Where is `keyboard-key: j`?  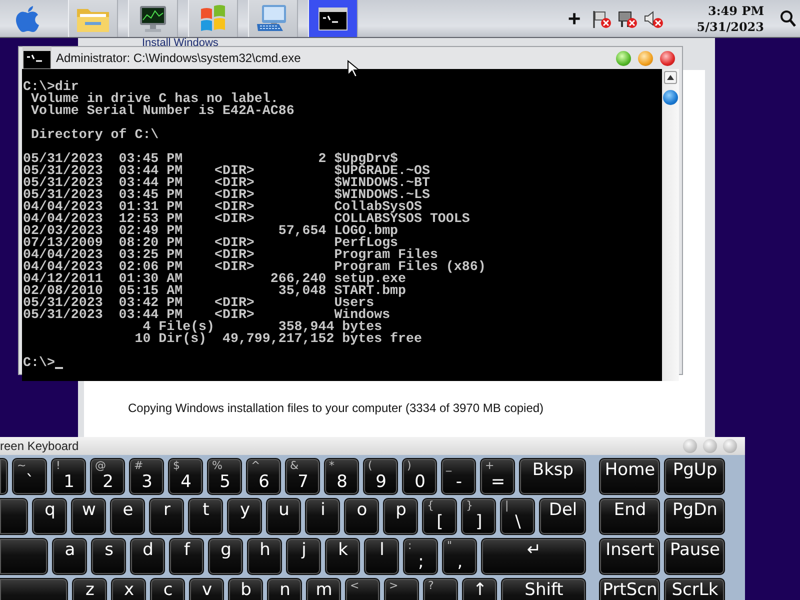
keyboard-key: j is located at coordinates (303, 556).